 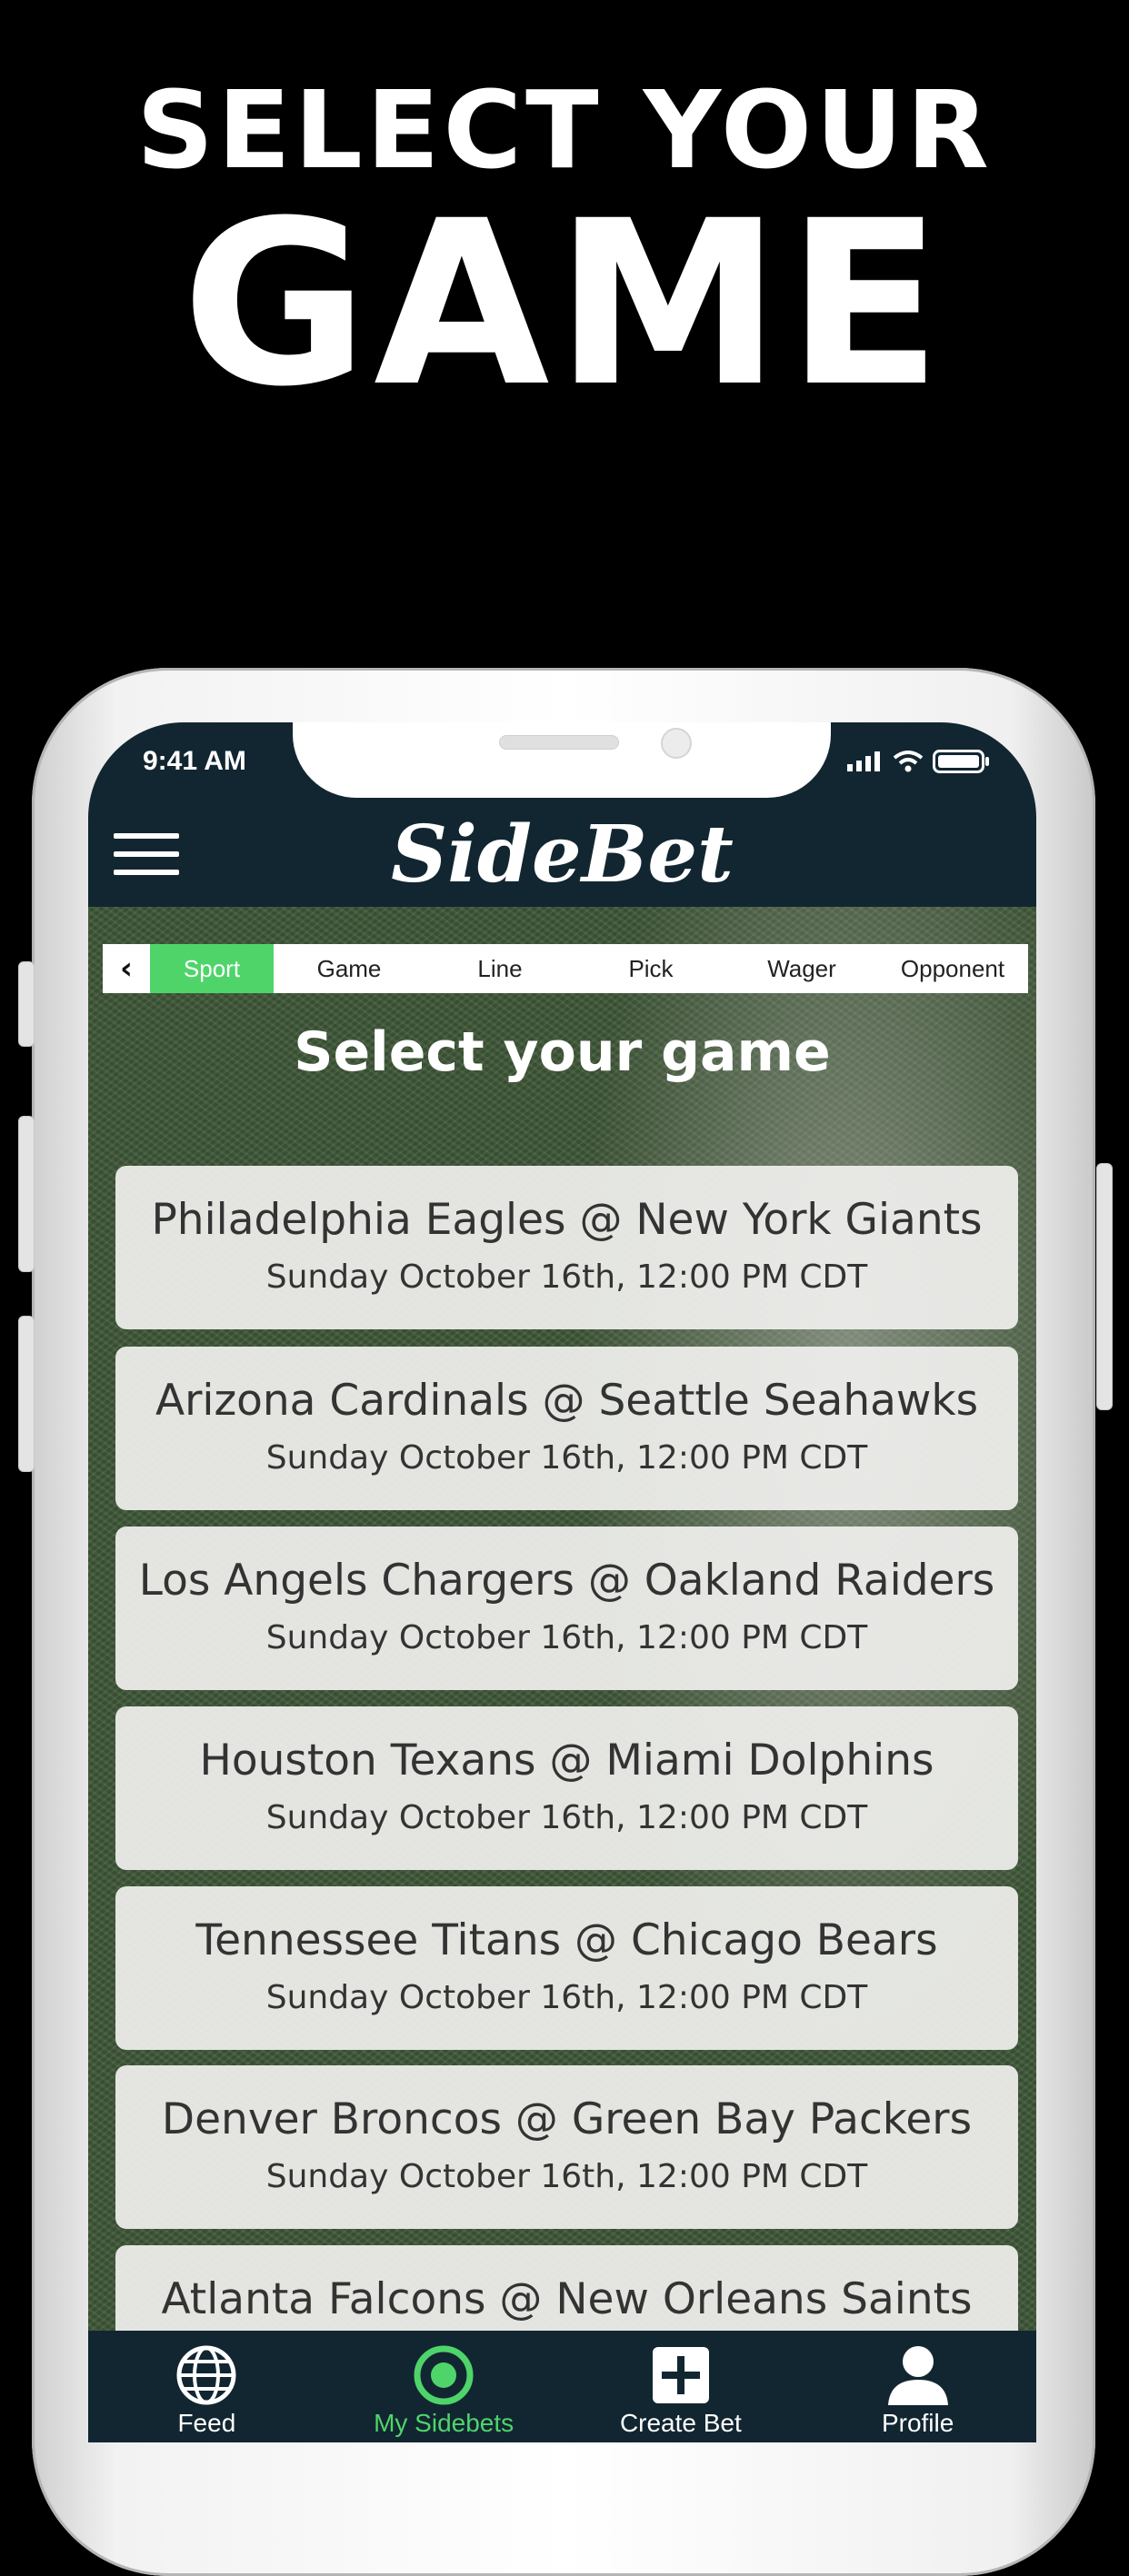 I want to click on front-camera, so click(x=677, y=744).